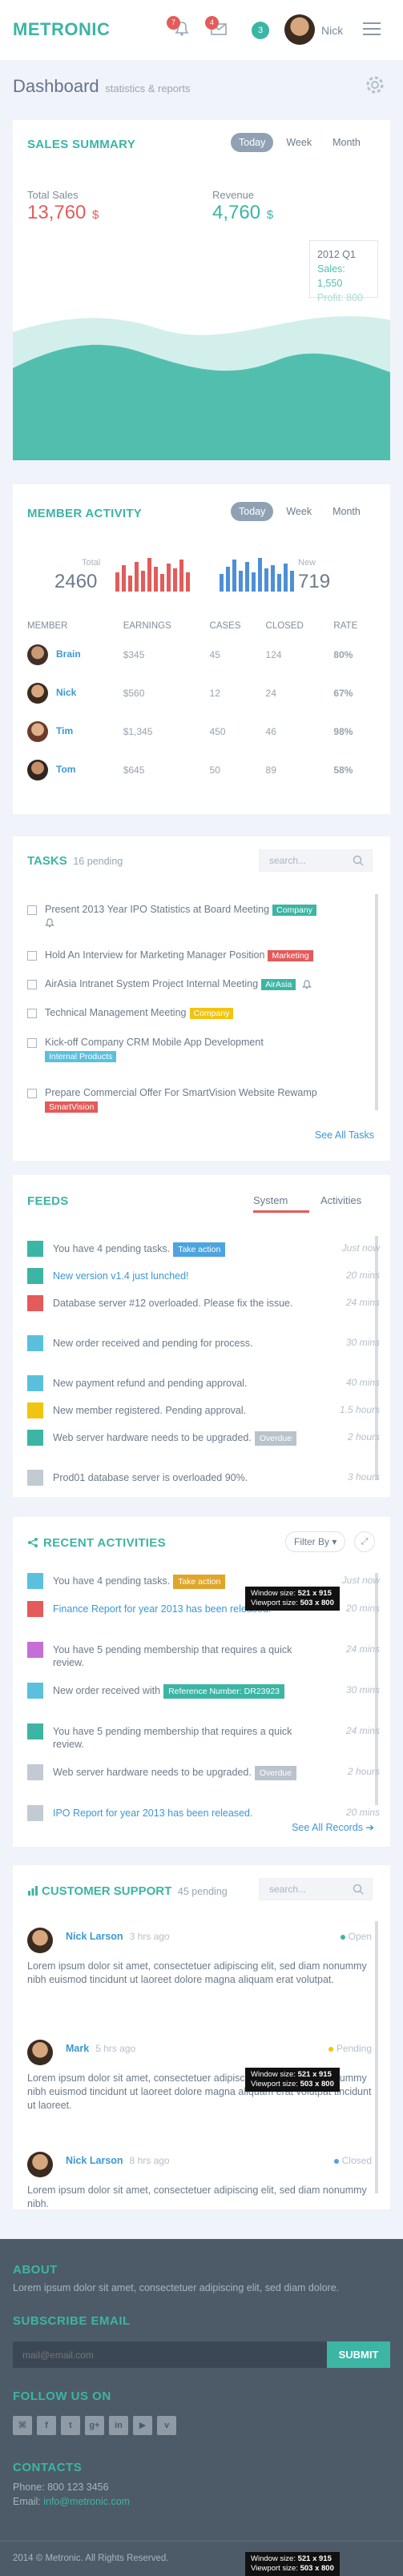 The image size is (403, 2576). Describe the element at coordinates (118, 2425) in the screenshot. I see `linkedin-icon: in` at that location.